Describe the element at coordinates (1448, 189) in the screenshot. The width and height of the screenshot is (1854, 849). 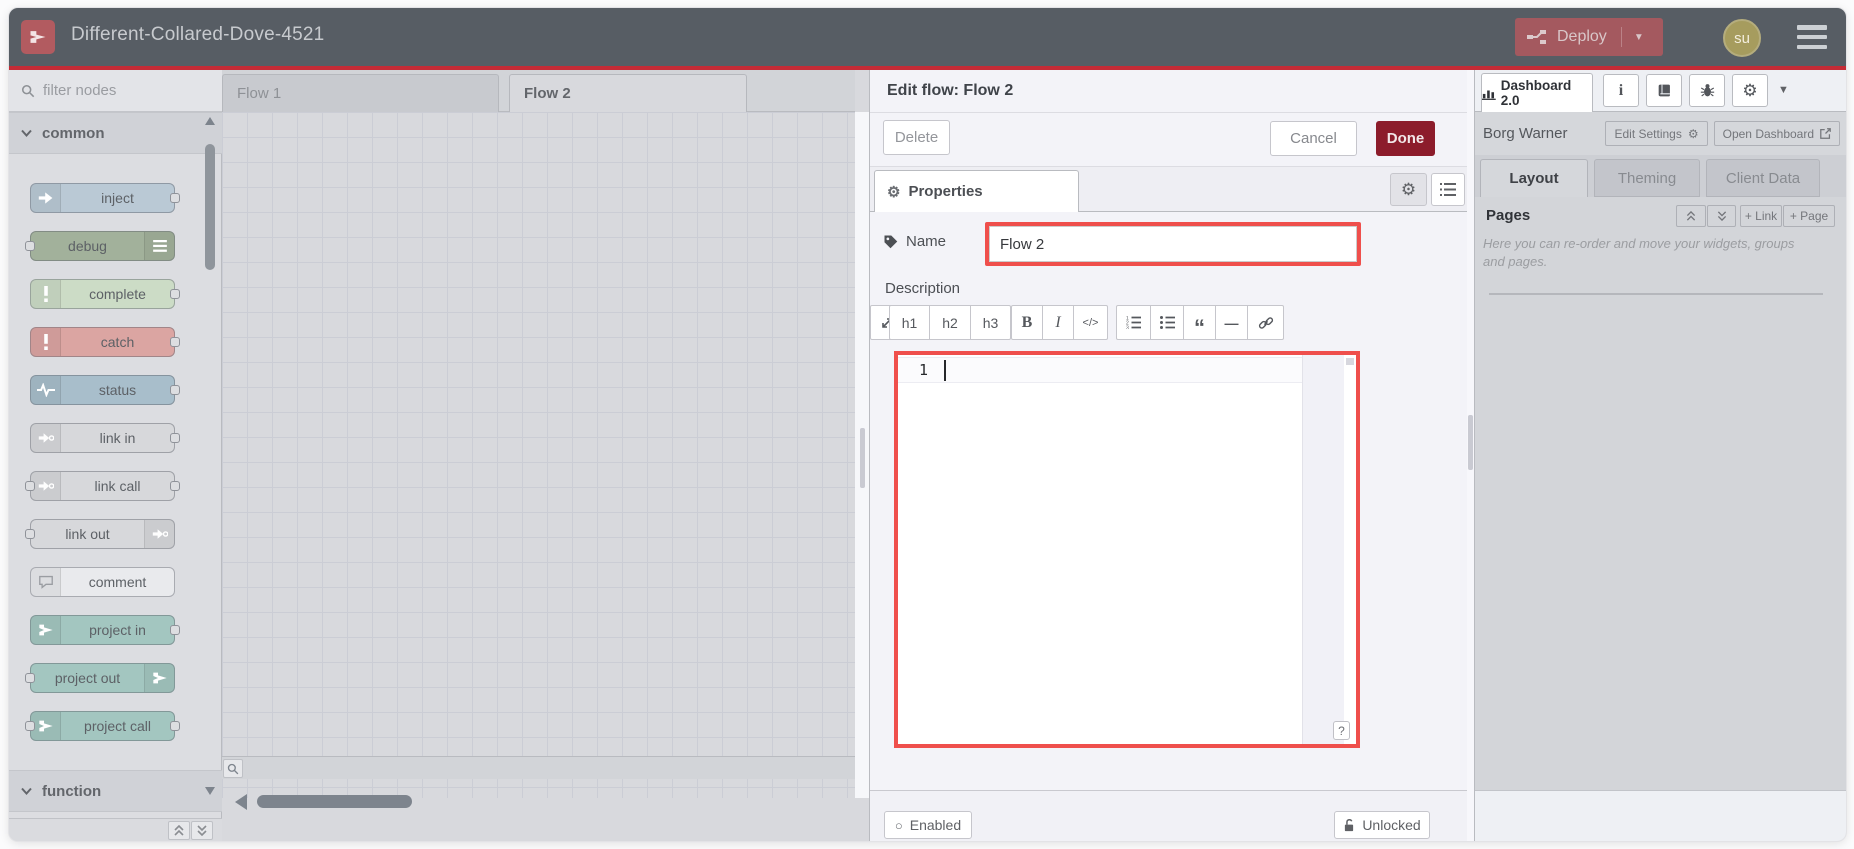
I see `edit-description-icon` at that location.